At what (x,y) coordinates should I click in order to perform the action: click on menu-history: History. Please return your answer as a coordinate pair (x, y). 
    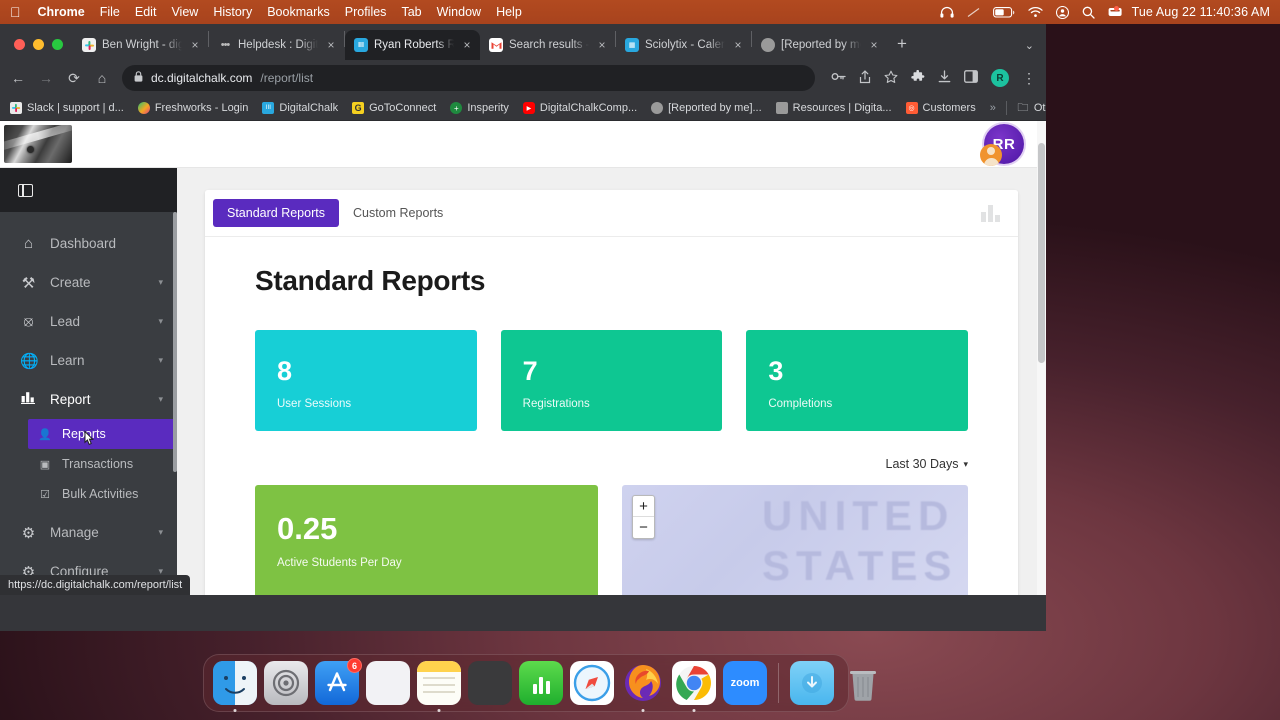
    Looking at the image, I should click on (232, 12).